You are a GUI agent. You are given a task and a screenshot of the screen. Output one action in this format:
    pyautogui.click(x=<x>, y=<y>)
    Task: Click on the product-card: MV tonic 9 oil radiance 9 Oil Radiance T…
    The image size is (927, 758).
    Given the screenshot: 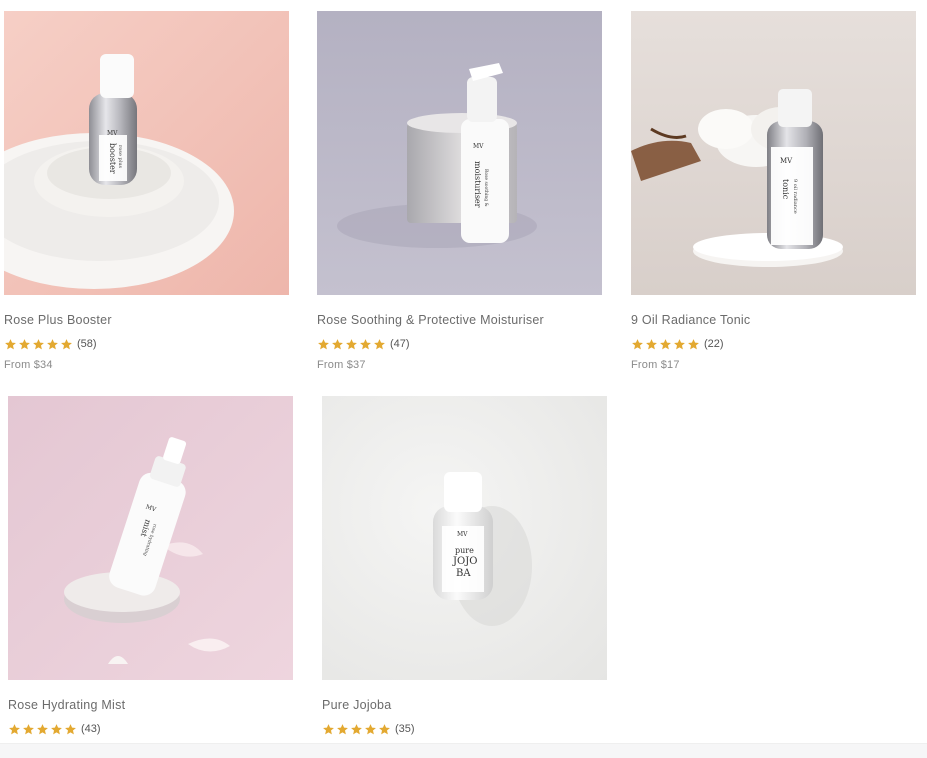 What is the action you would take?
    pyautogui.click(x=773, y=191)
    